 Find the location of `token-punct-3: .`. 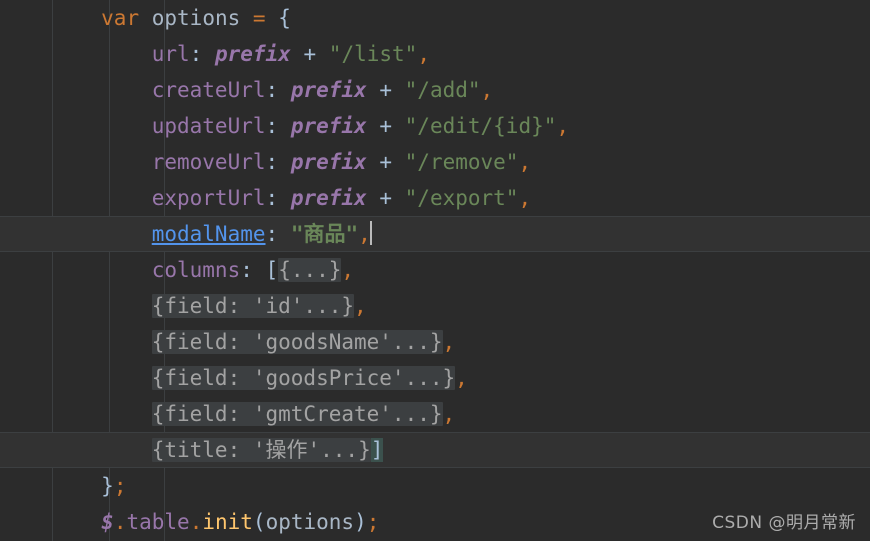

token-punct-3: . is located at coordinates (196, 522).